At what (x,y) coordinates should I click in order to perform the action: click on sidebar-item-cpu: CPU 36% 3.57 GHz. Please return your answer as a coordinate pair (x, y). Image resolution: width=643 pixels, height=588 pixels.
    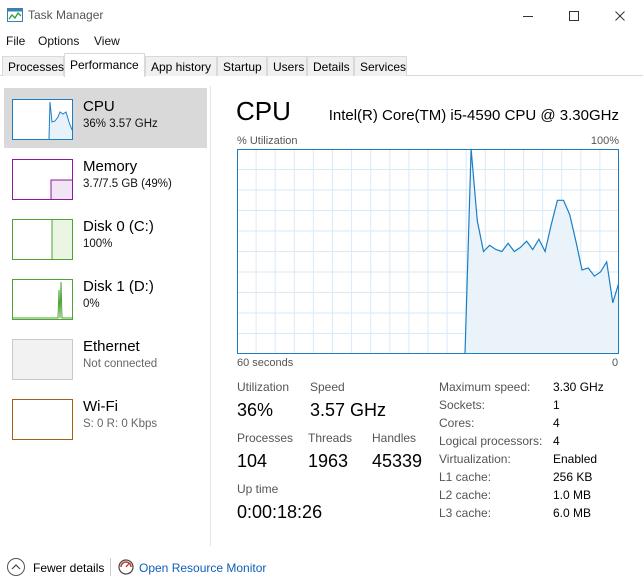
    Looking at the image, I should click on (105, 118).